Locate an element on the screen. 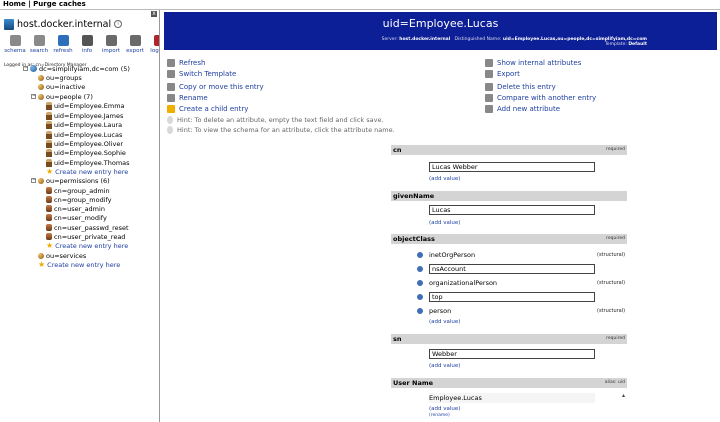 This screenshot has height=422, width=720. tree-node: uid=Employee.Emma is located at coordinates (85, 105).